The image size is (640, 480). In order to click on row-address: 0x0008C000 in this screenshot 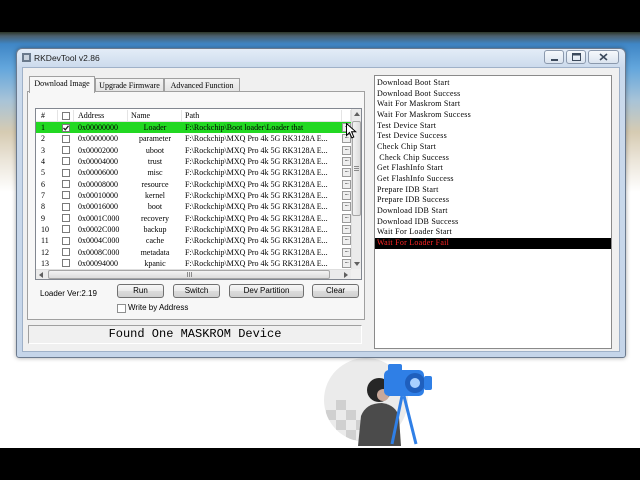, I will do `click(101, 252)`.